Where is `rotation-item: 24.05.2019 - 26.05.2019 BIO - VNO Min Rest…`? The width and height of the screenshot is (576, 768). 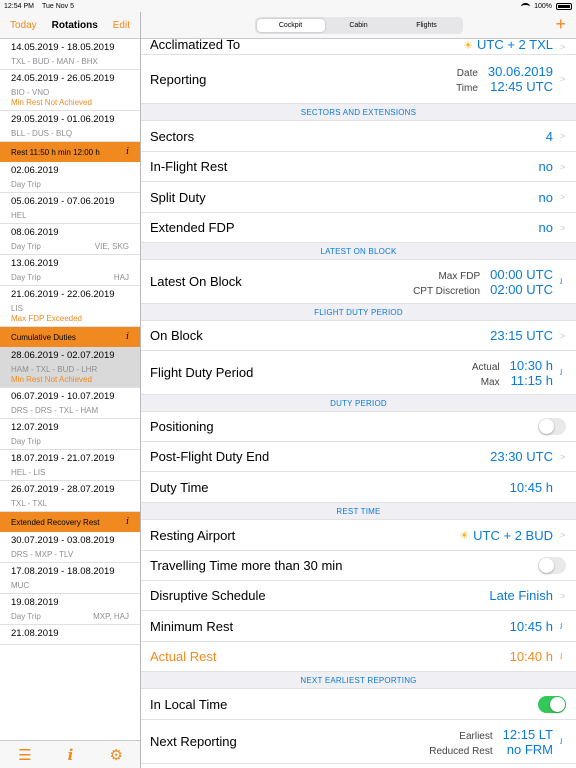
rotation-item: 24.05.2019 - 26.05.2019 BIO - VNO Min Rest… is located at coordinates (70, 90).